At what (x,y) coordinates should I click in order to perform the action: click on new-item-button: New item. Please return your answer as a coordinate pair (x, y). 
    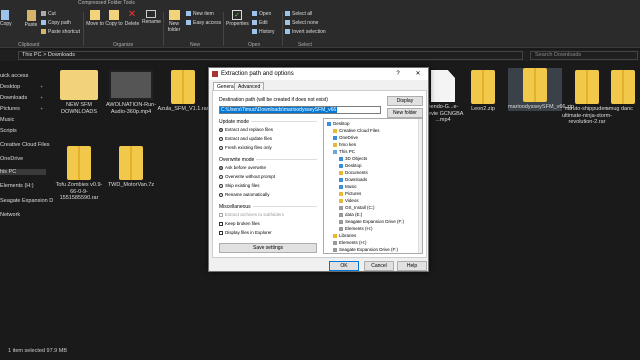
    Looking at the image, I should click on (200, 14).